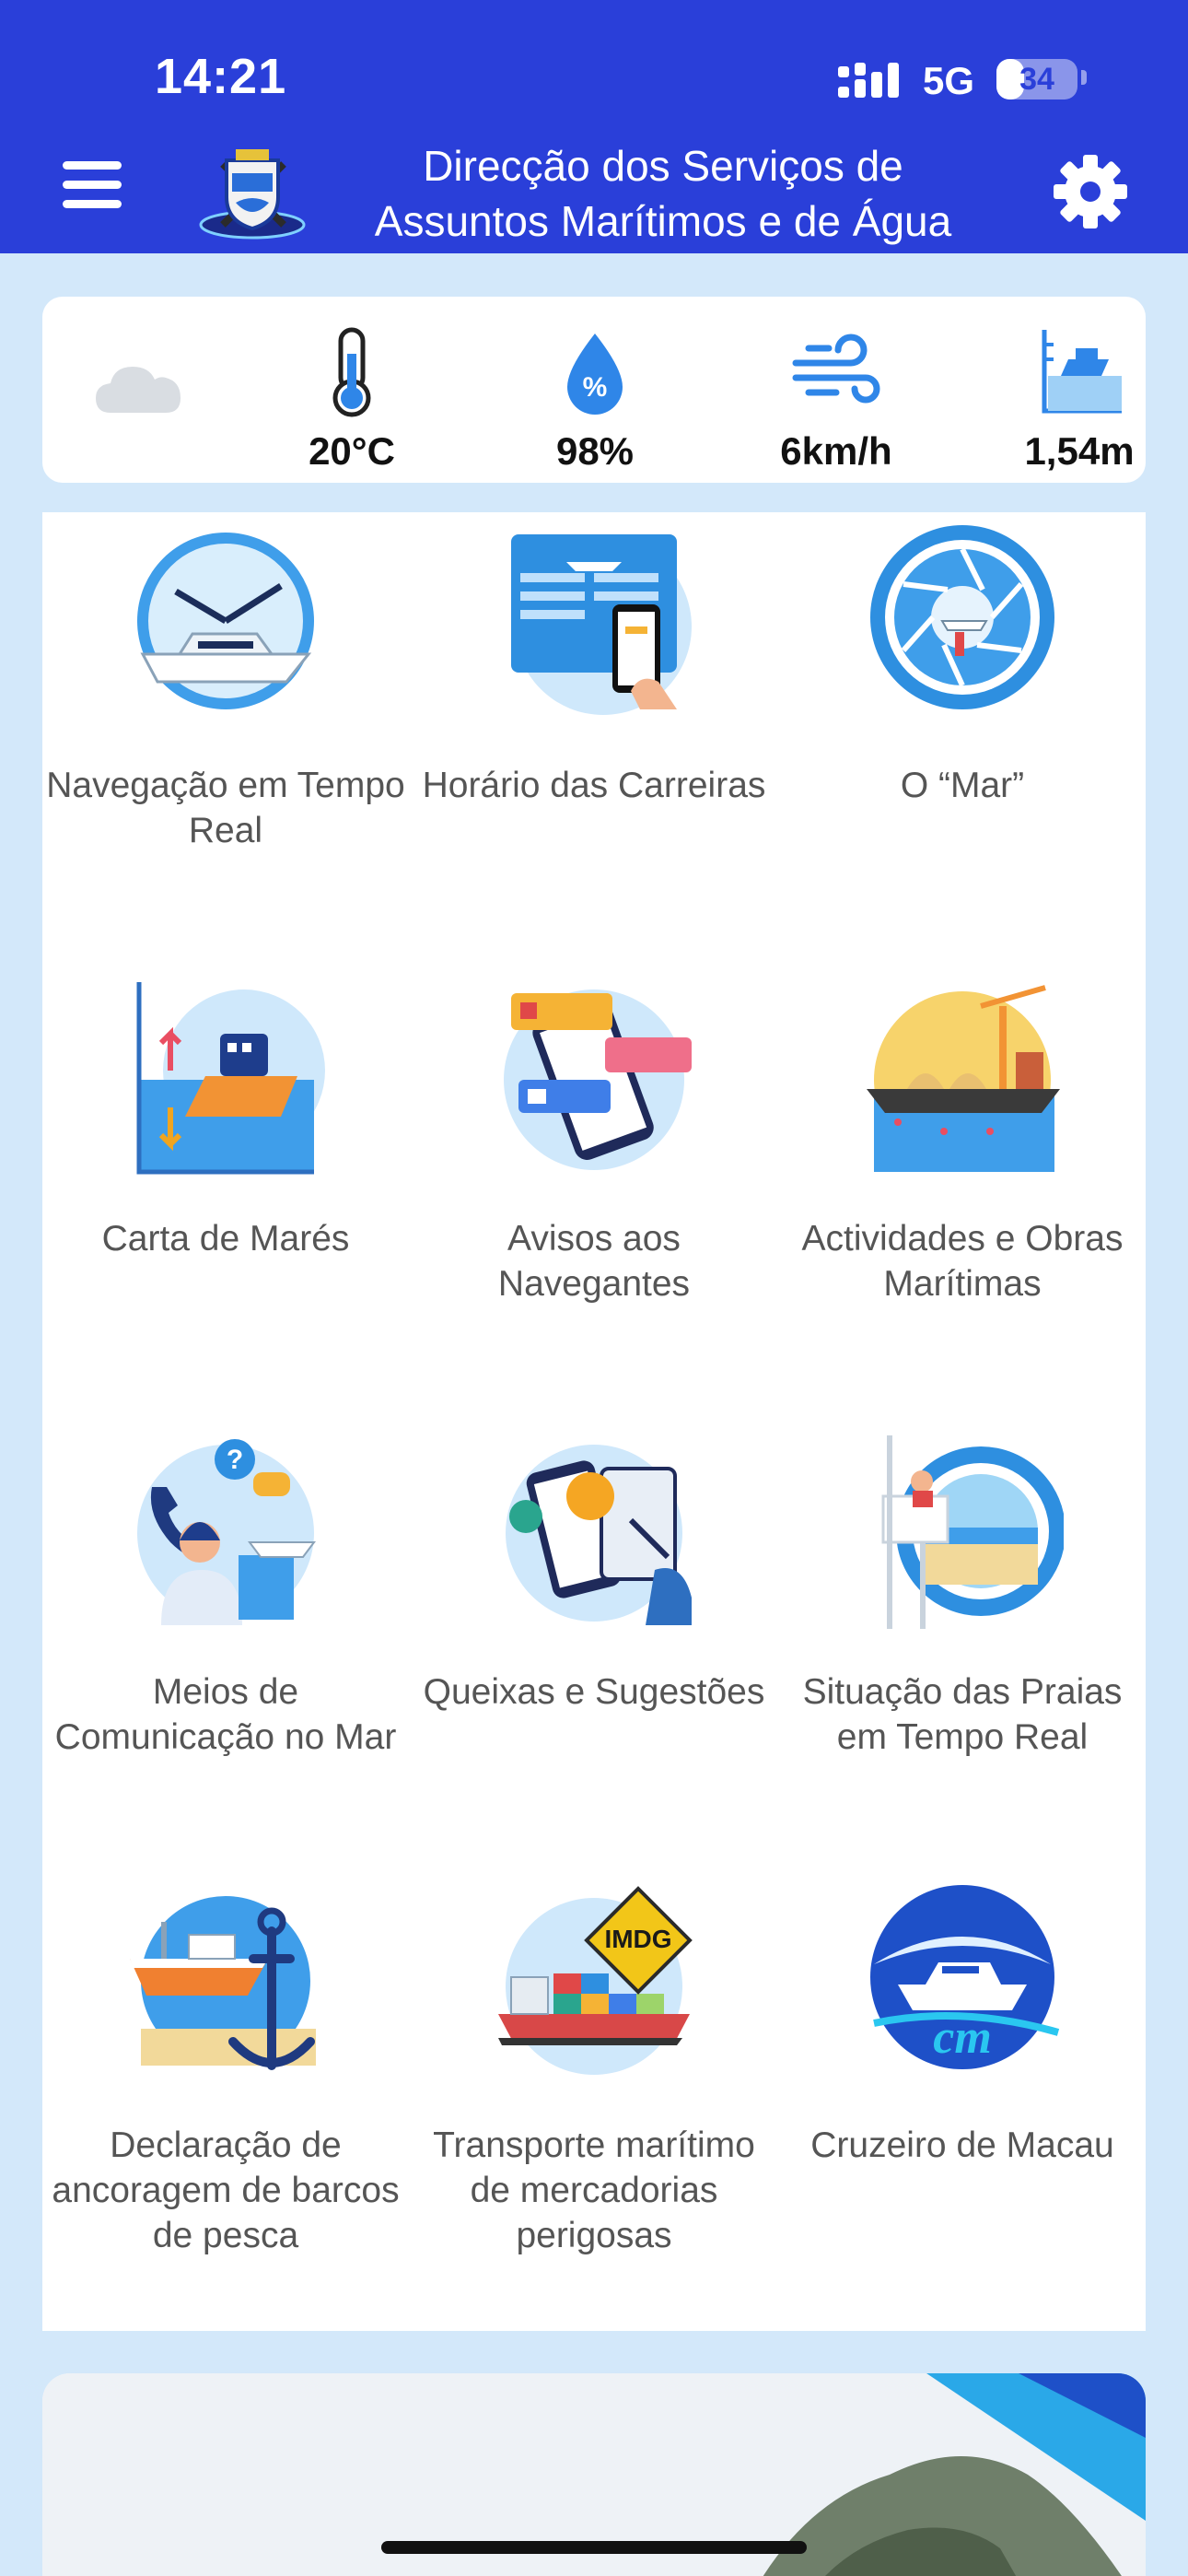 Image resolution: width=1188 pixels, height=2576 pixels. I want to click on home-indicator, so click(594, 2547).